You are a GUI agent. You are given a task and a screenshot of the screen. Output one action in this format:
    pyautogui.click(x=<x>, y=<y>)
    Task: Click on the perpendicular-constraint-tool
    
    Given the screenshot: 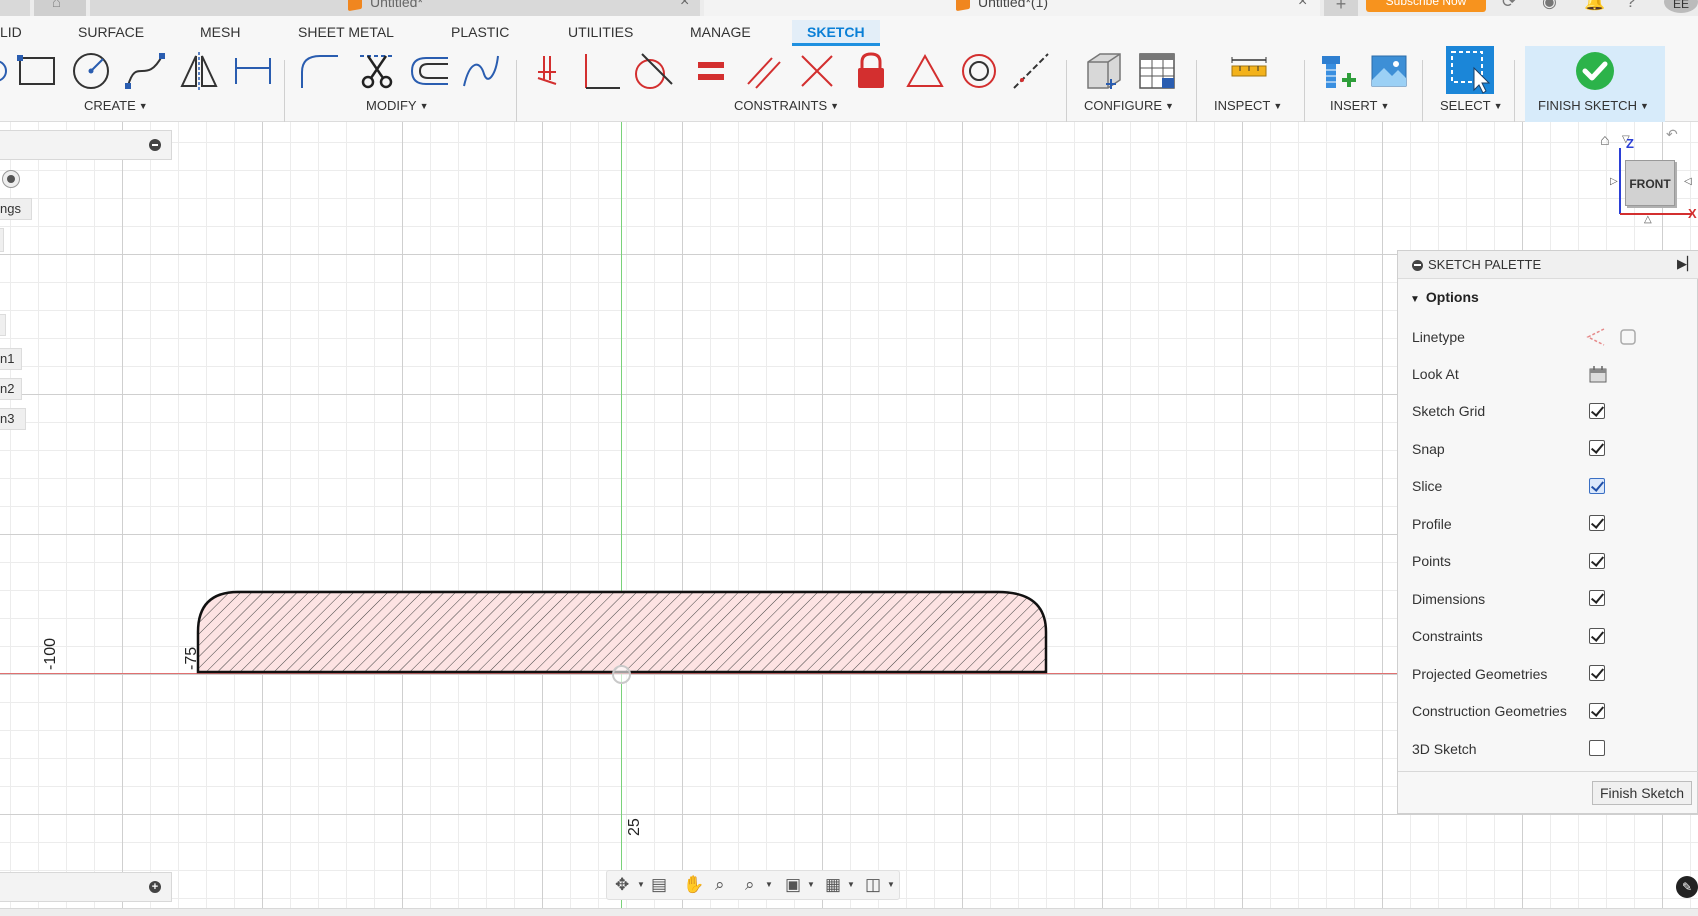 What is the action you would take?
    pyautogui.click(x=601, y=71)
    